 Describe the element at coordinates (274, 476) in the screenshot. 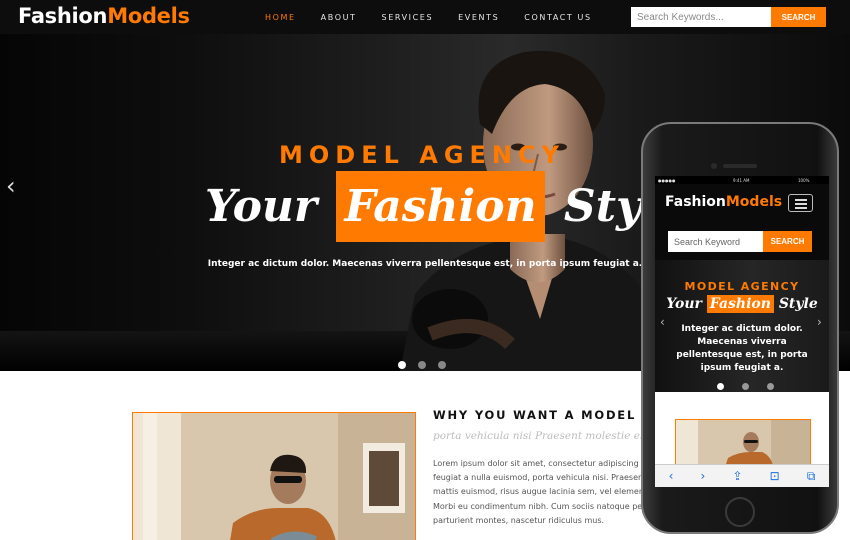

I see `about-model-photo` at that location.